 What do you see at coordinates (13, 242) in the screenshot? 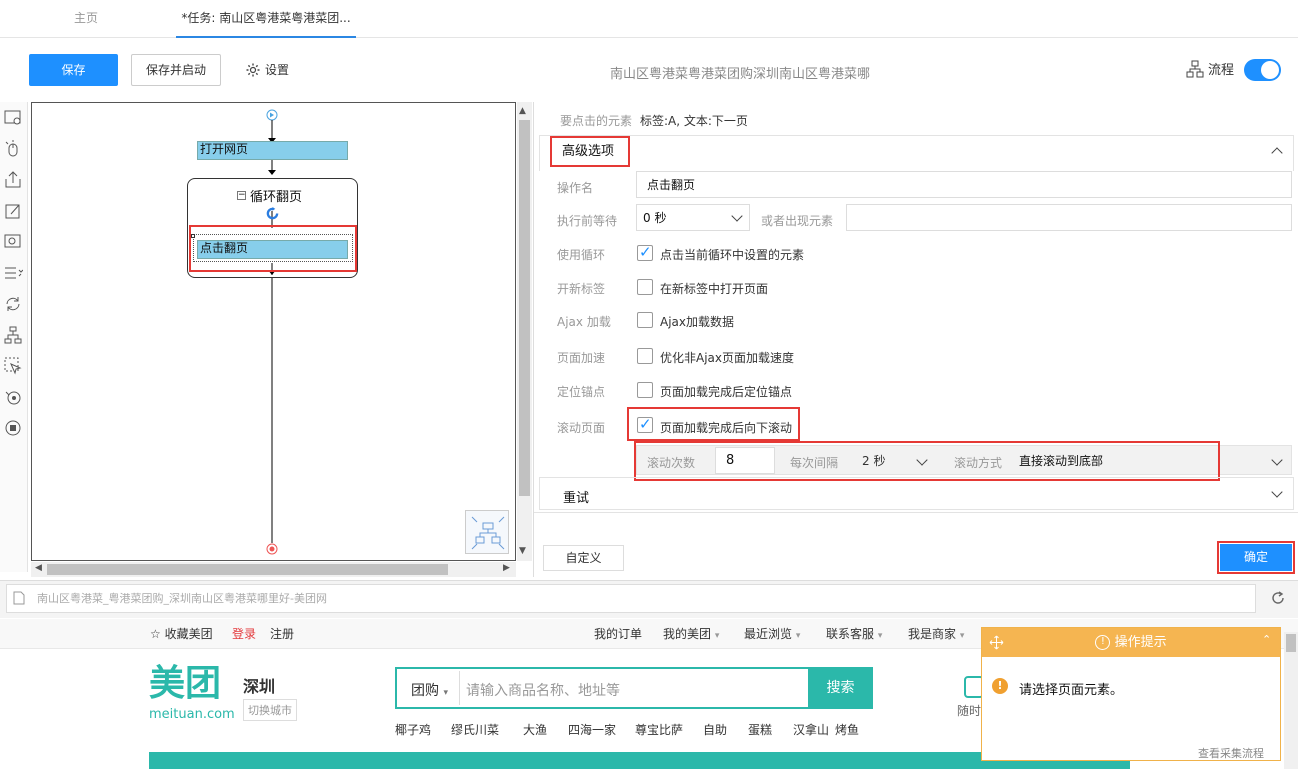
I see `recognize-icon` at bounding box center [13, 242].